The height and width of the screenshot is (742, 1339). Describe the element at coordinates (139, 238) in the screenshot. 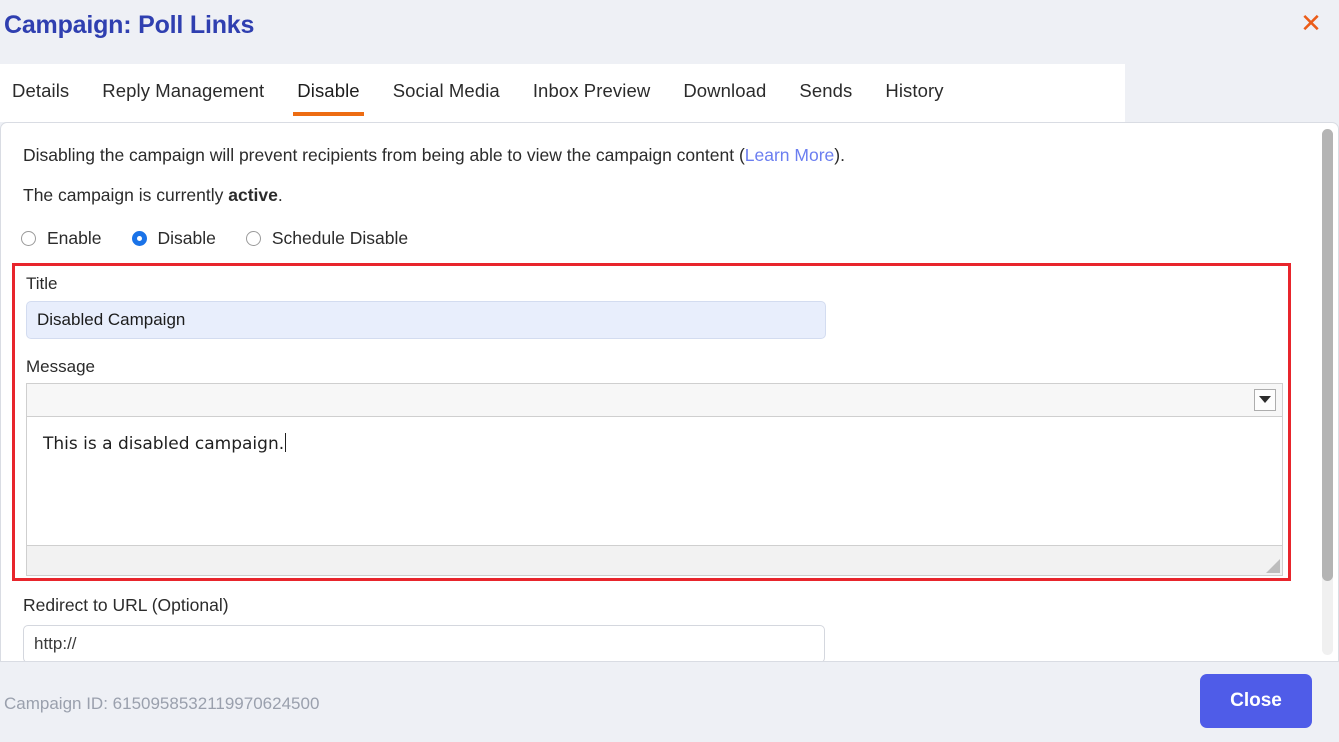

I see `radio-indicator-disable` at that location.